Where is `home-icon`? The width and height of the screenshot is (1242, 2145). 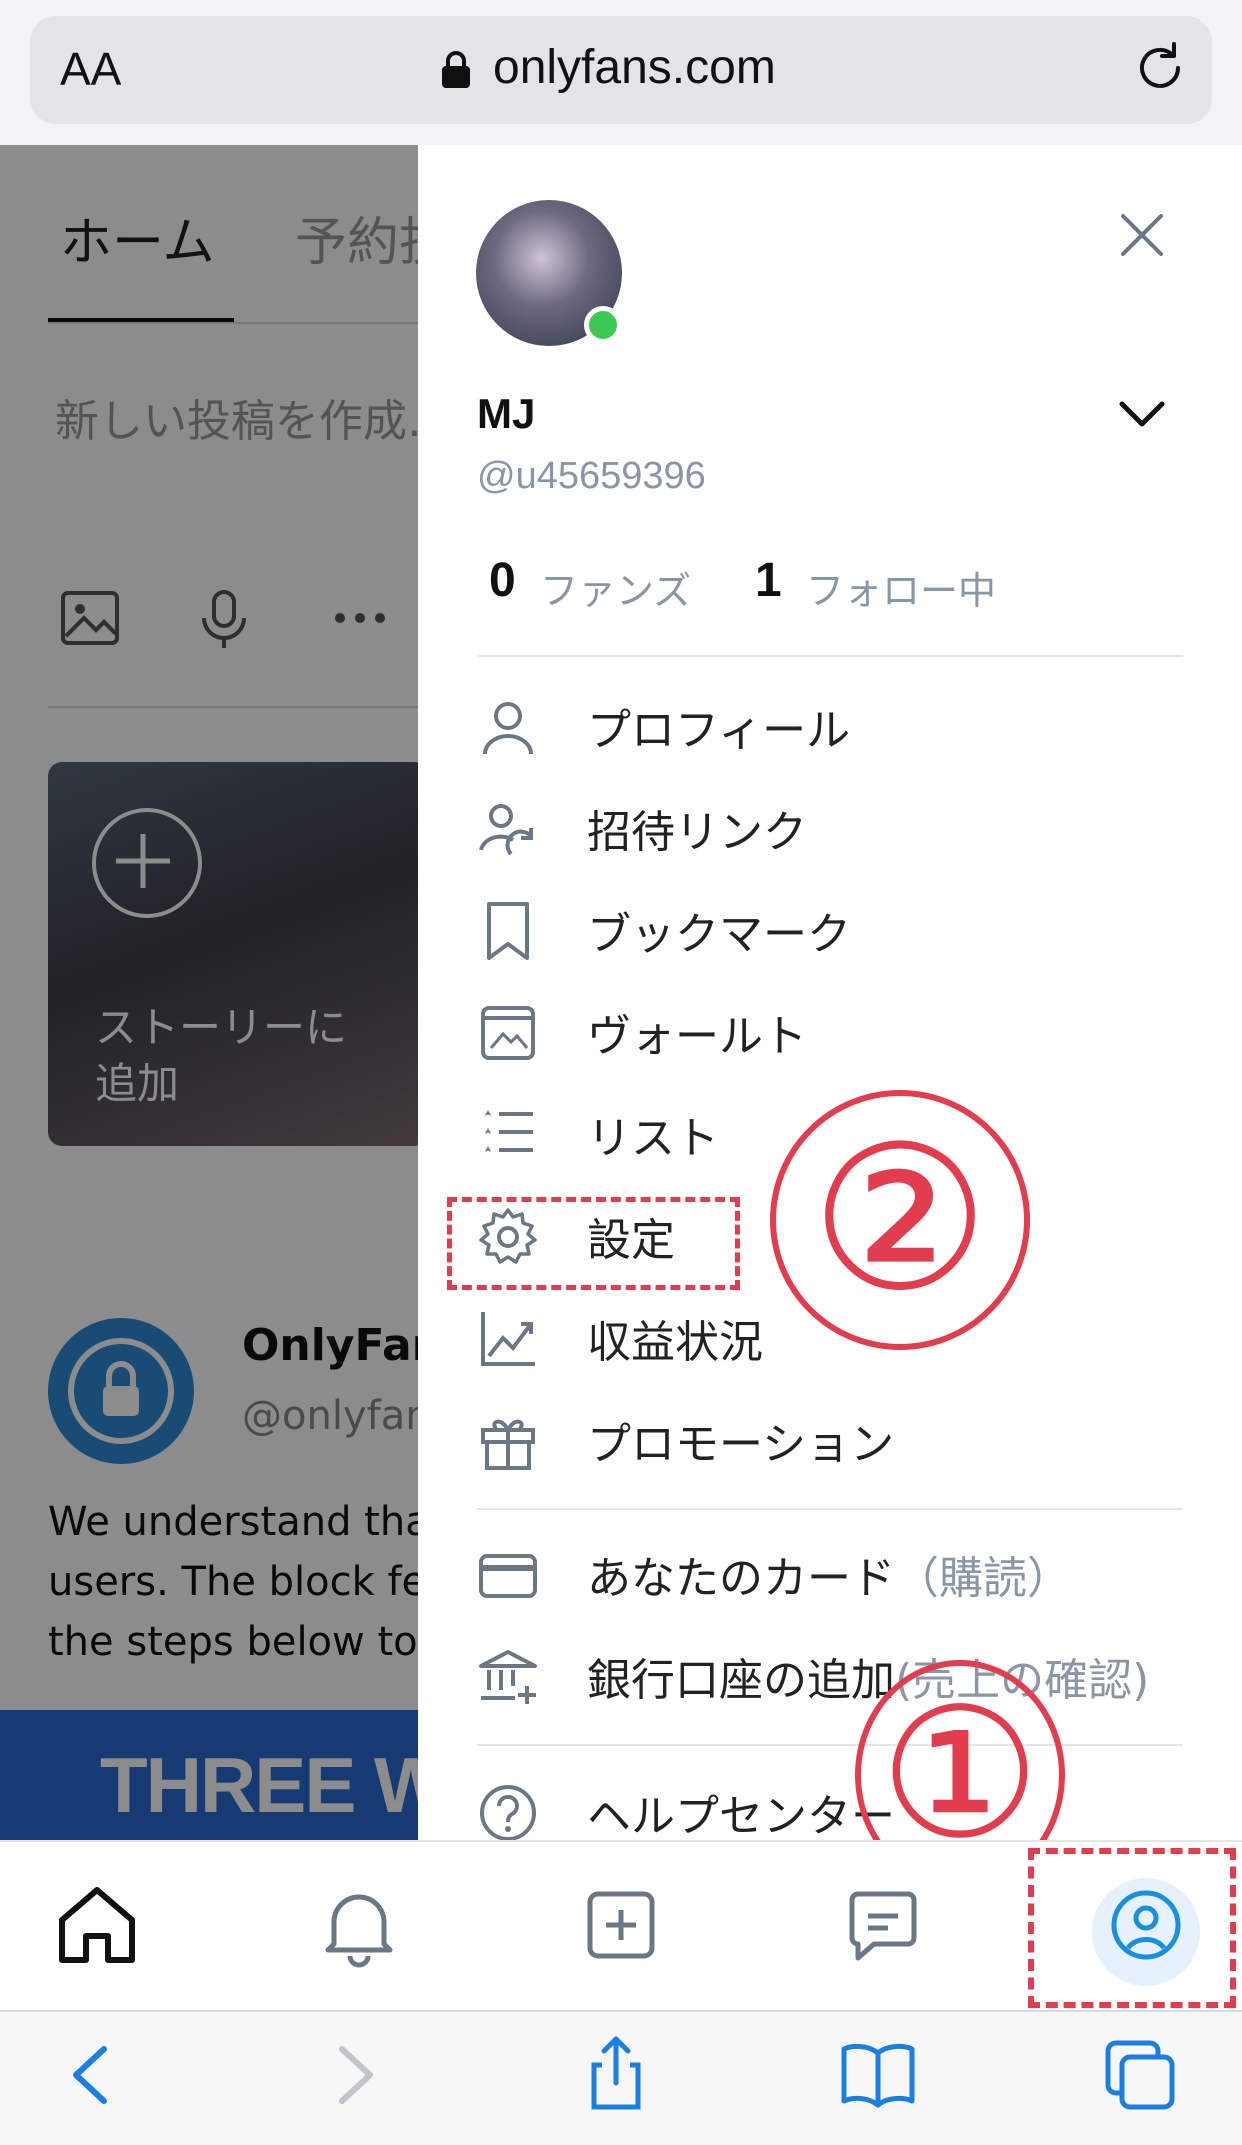
home-icon is located at coordinates (97, 1925).